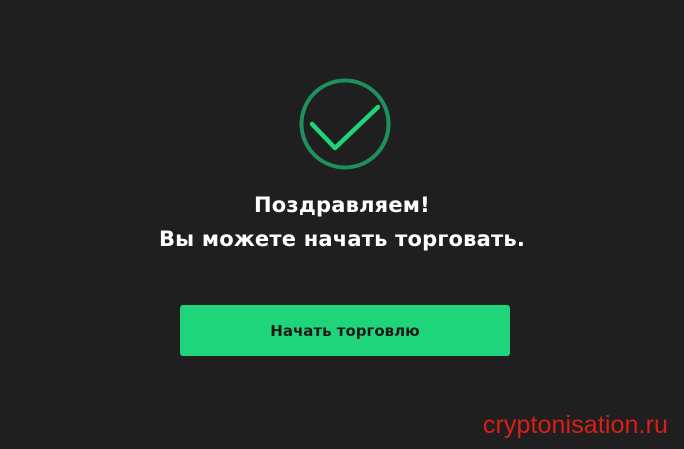  I want to click on watermark: cryptonisation.ru, so click(575, 425).